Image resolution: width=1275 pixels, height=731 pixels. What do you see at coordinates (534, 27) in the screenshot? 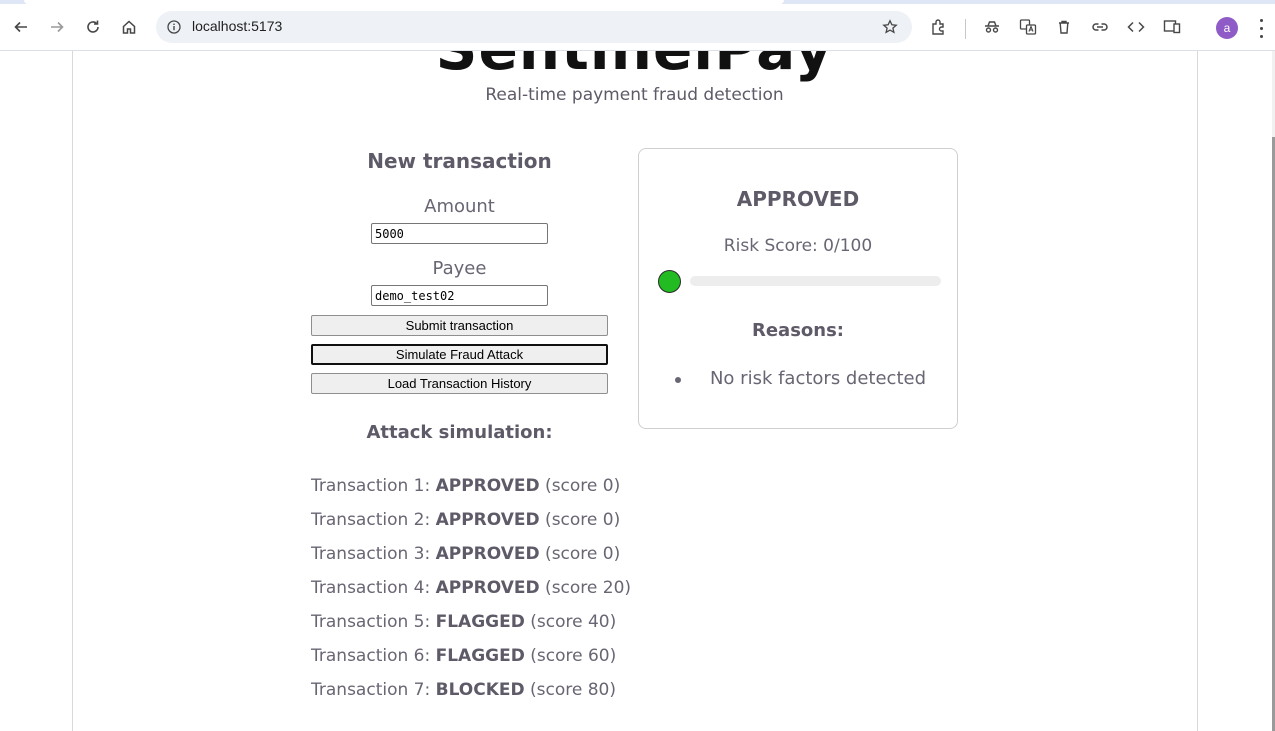
I see `address-bar: localhost:5173` at bounding box center [534, 27].